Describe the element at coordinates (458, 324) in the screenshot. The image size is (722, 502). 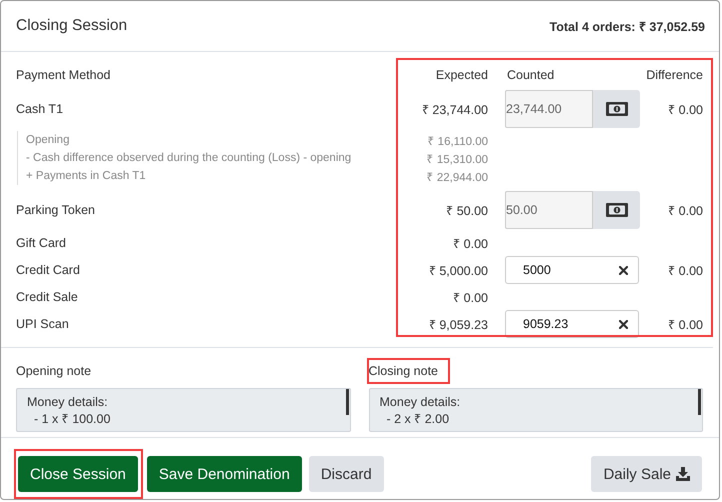
I see `expected-amount: ₹ 9,059.23` at that location.